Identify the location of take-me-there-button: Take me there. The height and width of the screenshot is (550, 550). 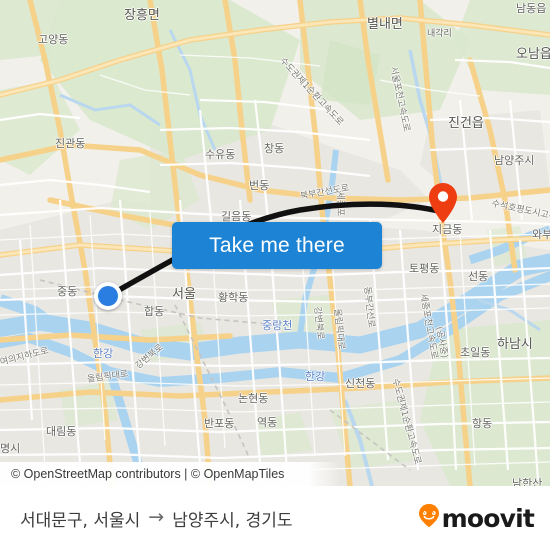
(277, 245).